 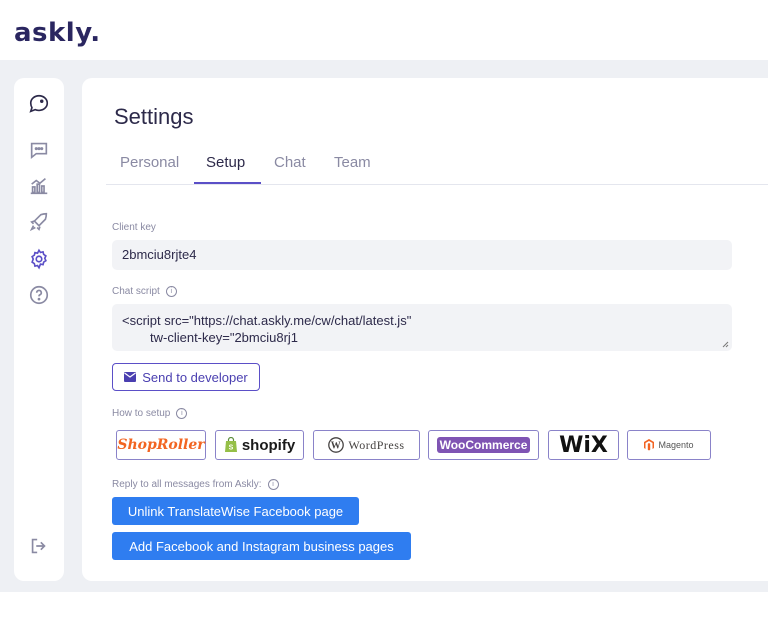 What do you see at coordinates (725, 344) in the screenshot?
I see `resize-handle-icon` at bounding box center [725, 344].